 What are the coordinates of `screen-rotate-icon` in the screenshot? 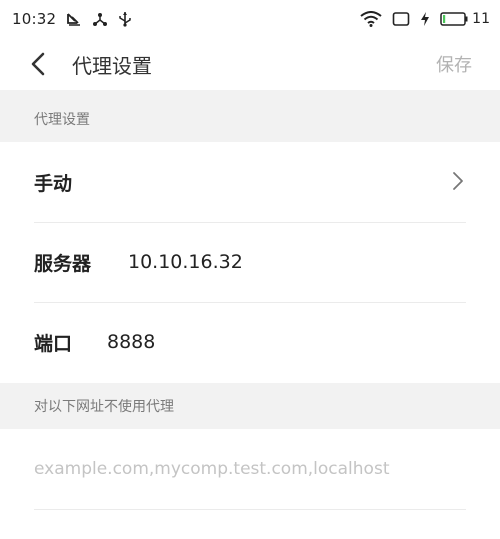 It's located at (401, 19).